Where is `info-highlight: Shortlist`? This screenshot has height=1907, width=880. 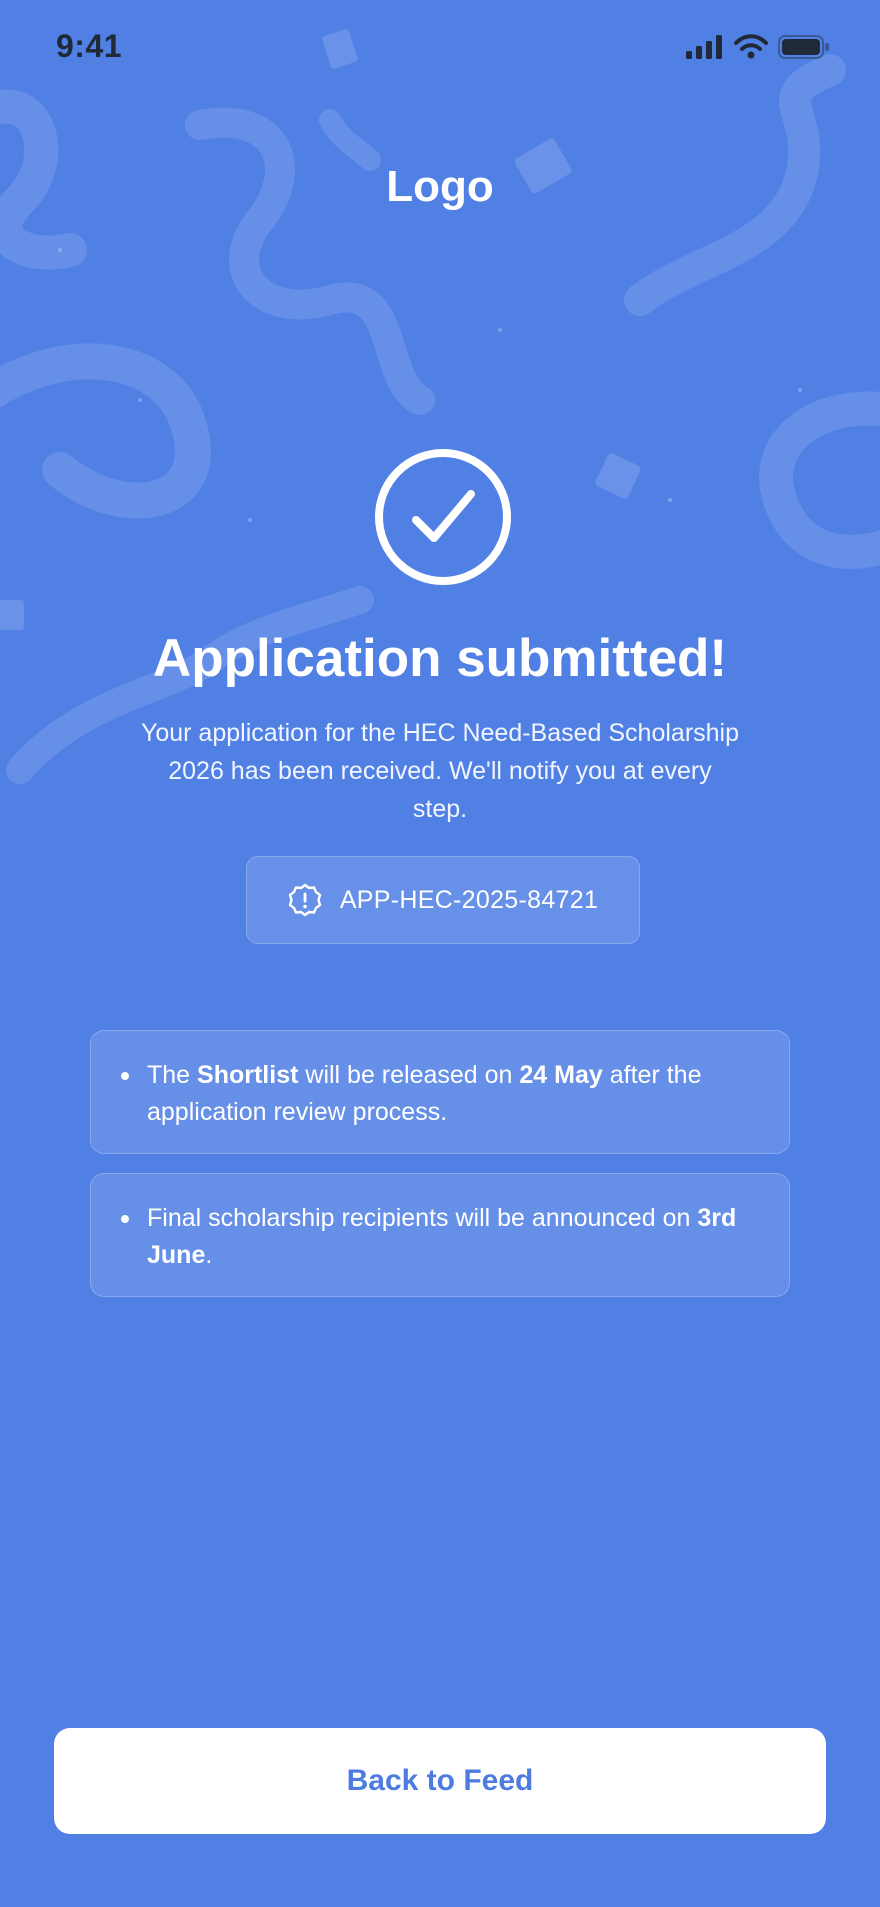
info-highlight: Shortlist is located at coordinates (248, 1075).